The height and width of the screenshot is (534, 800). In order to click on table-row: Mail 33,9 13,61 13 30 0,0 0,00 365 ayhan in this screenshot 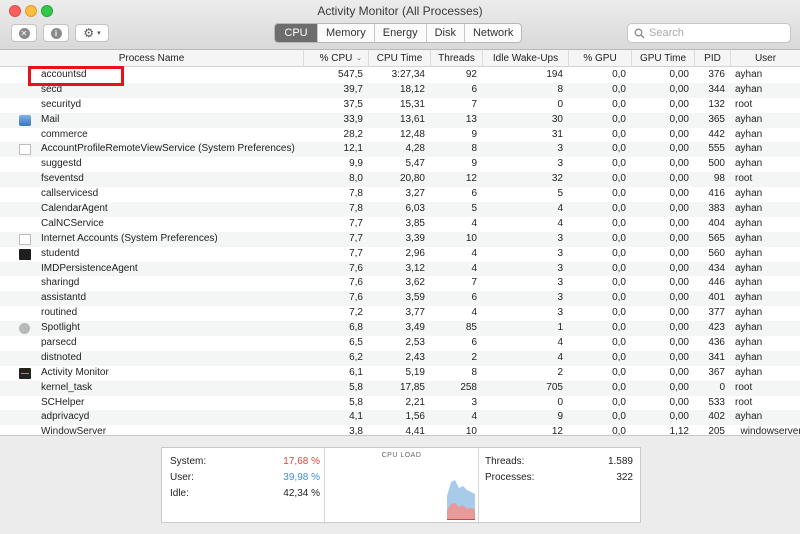, I will do `click(400, 120)`.